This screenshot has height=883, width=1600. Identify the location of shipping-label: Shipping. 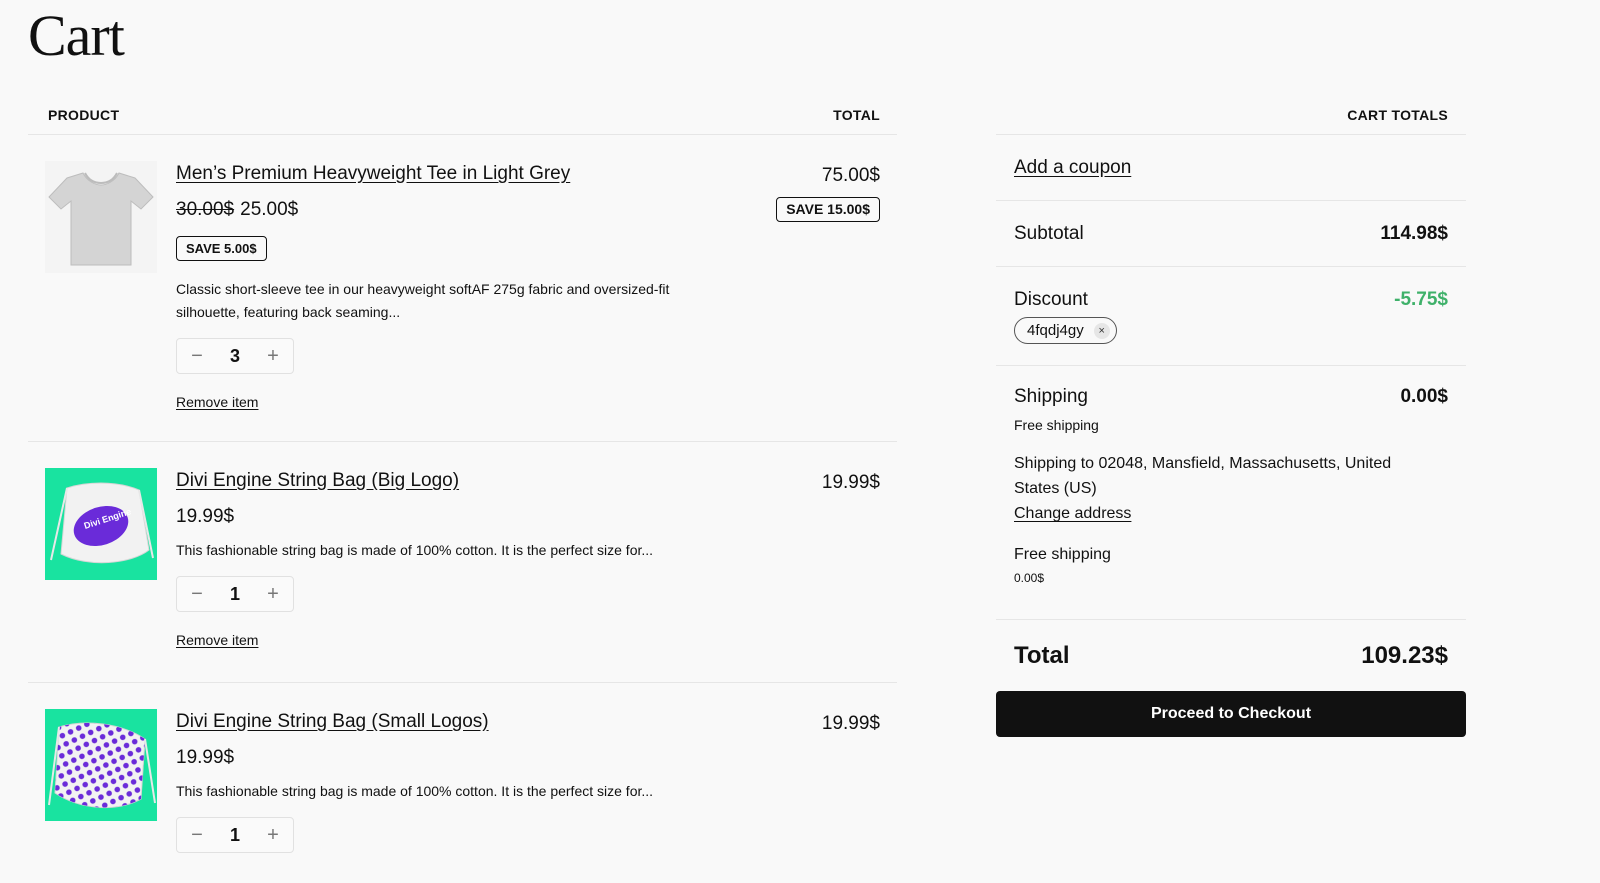
(1051, 396).